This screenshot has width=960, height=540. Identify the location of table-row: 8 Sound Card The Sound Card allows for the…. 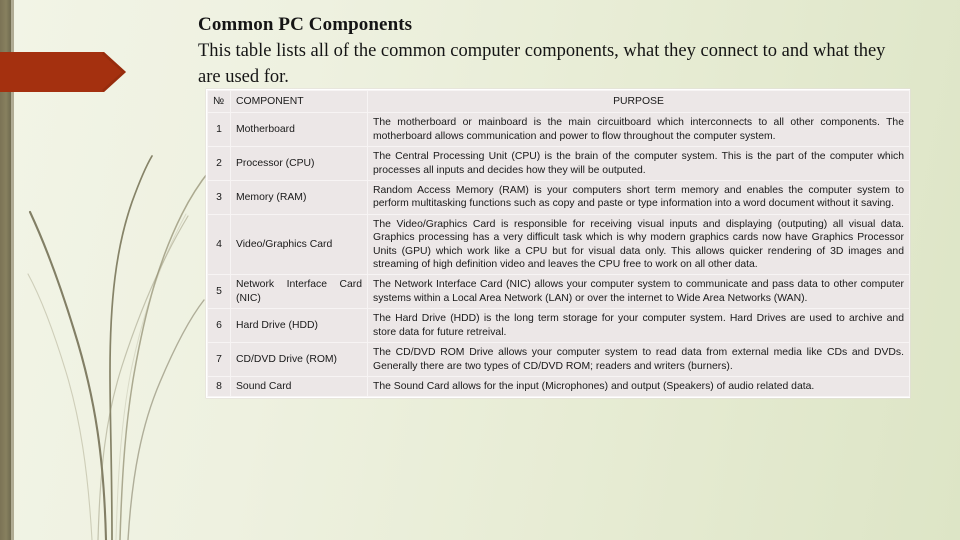
(558, 386).